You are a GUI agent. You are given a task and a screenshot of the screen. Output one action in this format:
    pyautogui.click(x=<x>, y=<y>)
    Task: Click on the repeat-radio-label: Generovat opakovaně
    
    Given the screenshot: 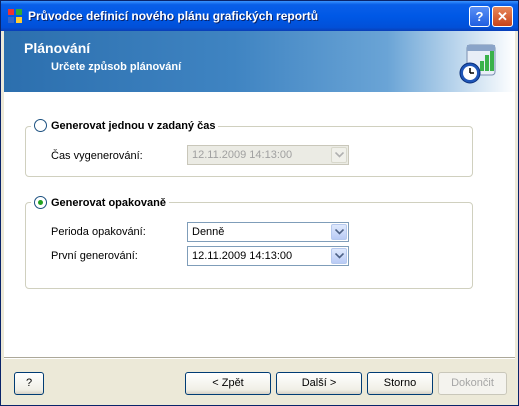 What is the action you would take?
    pyautogui.click(x=108, y=202)
    